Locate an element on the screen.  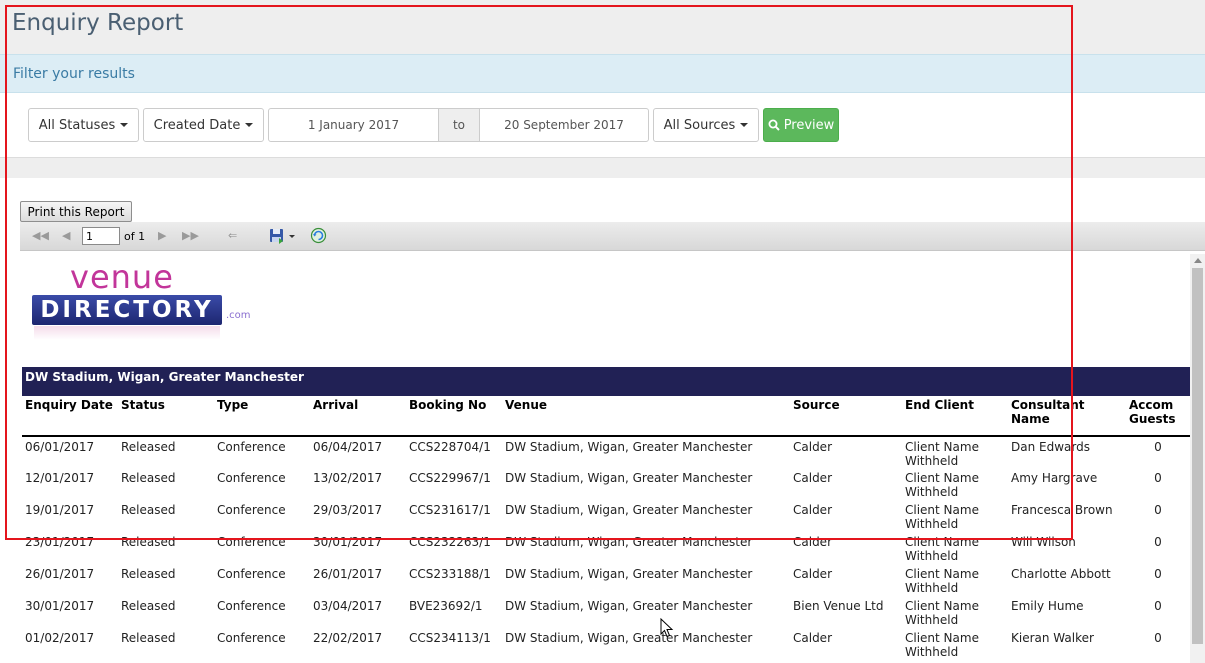
scroll-thumb is located at coordinates (1197, 456).